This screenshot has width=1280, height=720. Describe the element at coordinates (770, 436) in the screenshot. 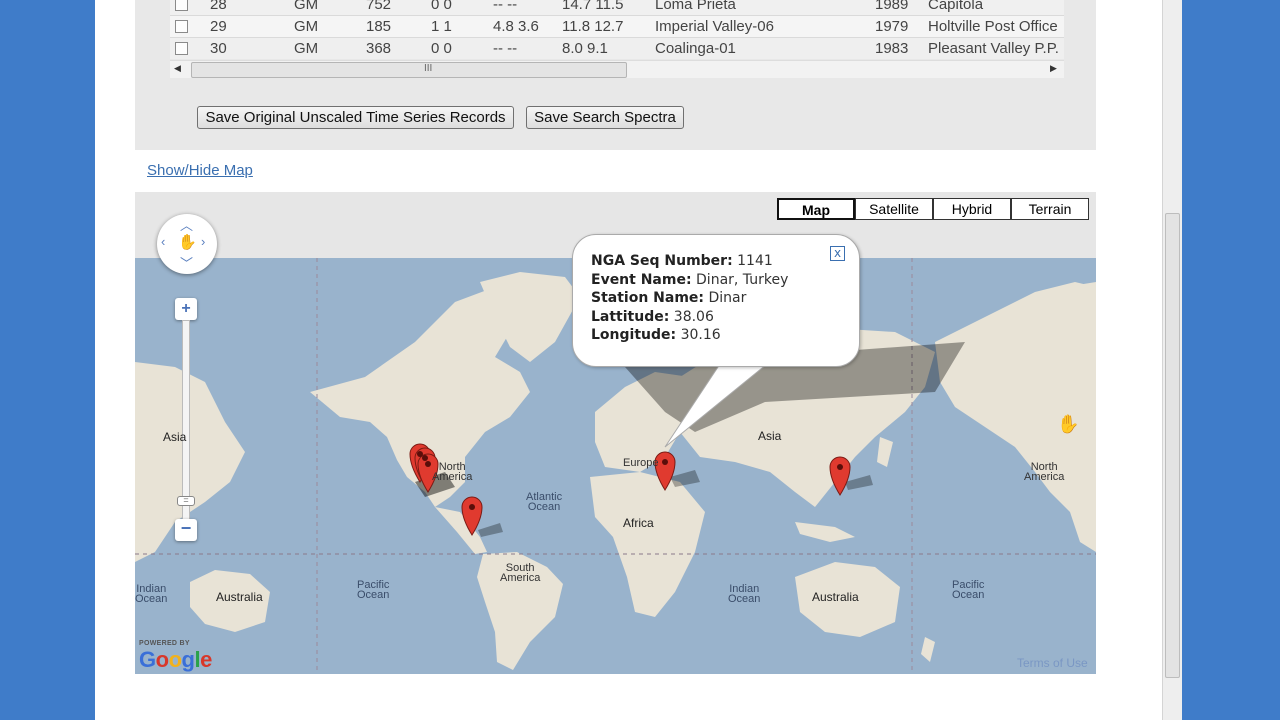

I see `label-asia: Asia` at that location.